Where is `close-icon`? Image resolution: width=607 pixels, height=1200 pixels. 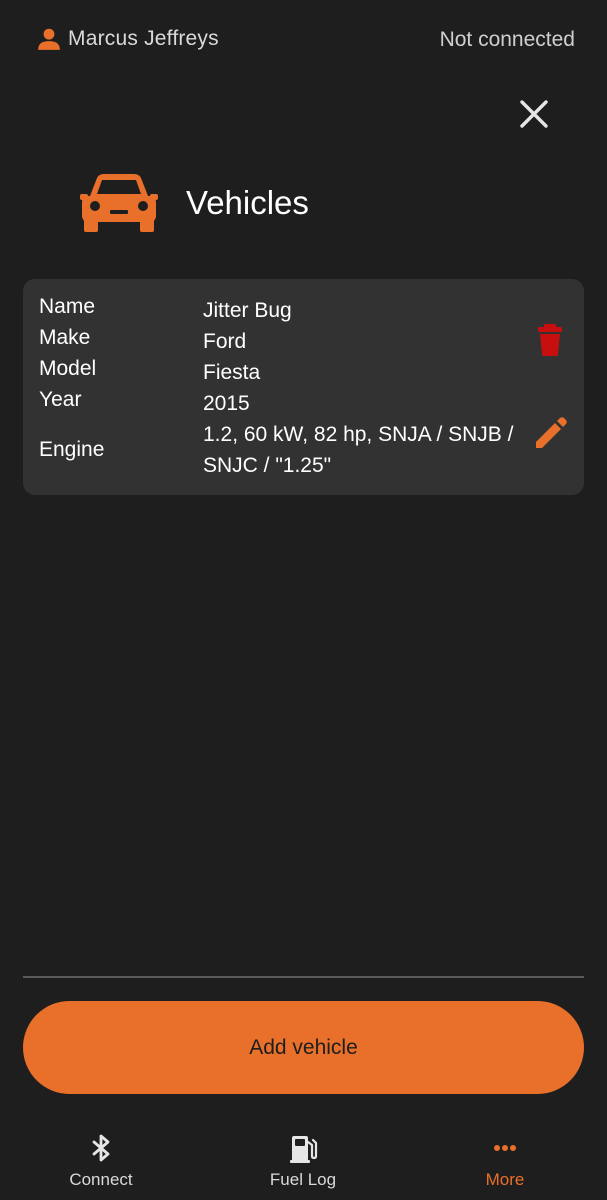 close-icon is located at coordinates (534, 114).